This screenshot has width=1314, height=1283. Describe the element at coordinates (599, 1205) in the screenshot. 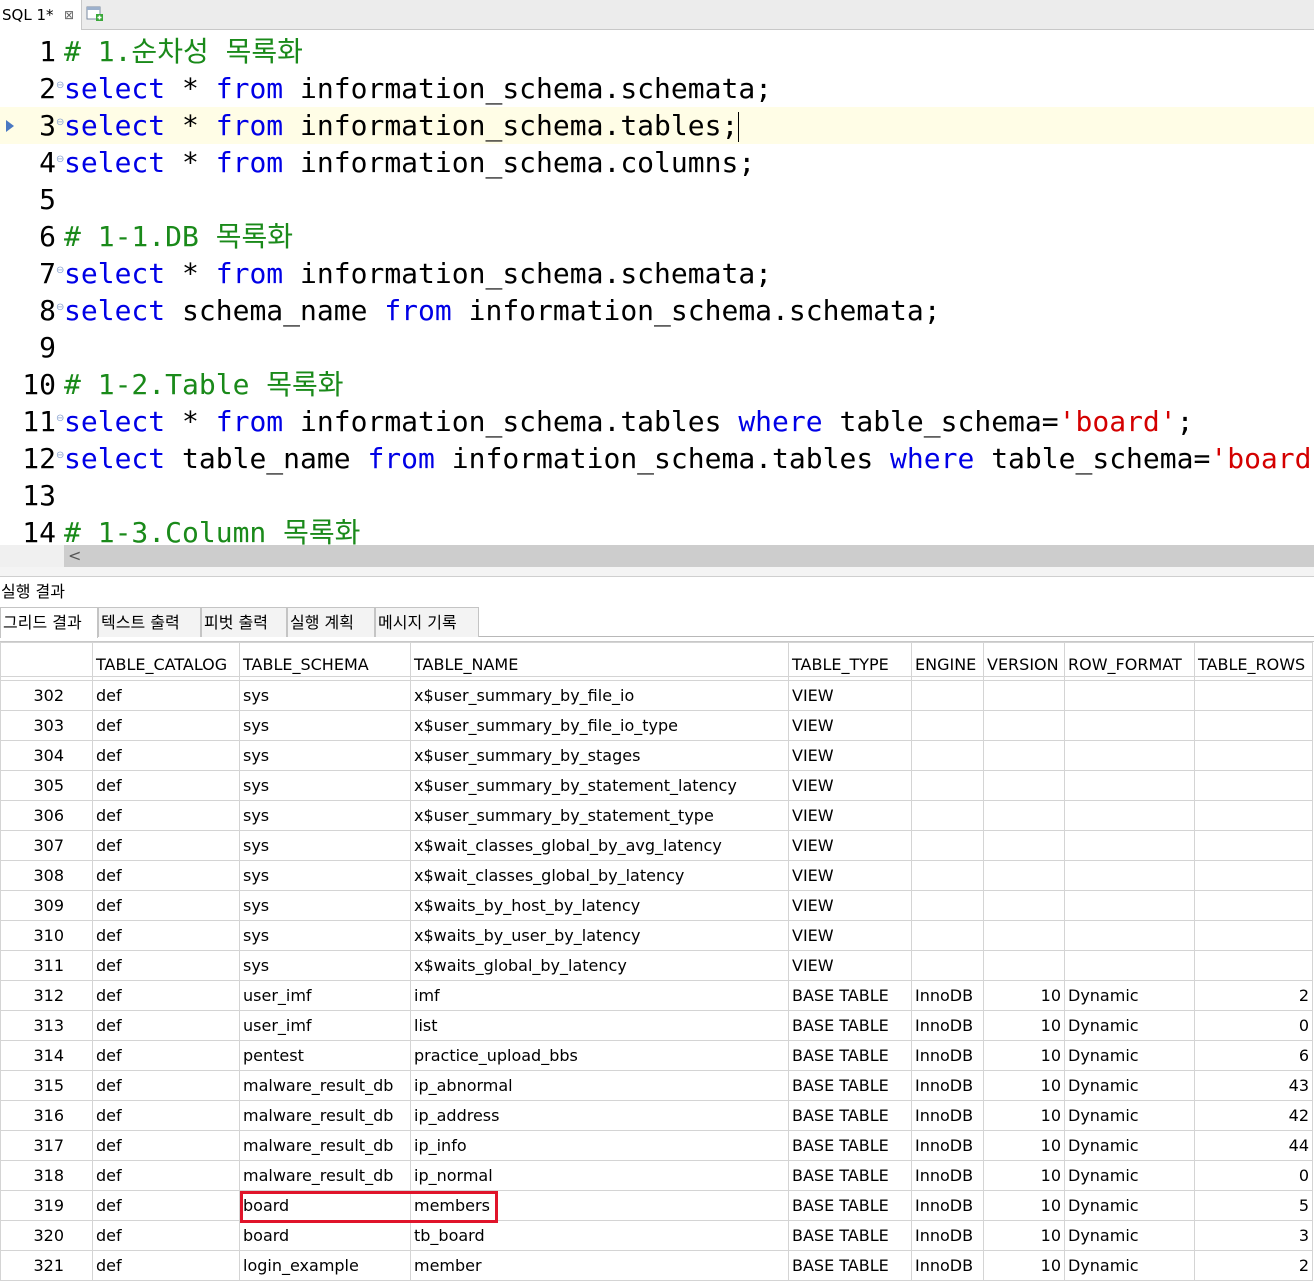

I see `table-cell: members` at that location.